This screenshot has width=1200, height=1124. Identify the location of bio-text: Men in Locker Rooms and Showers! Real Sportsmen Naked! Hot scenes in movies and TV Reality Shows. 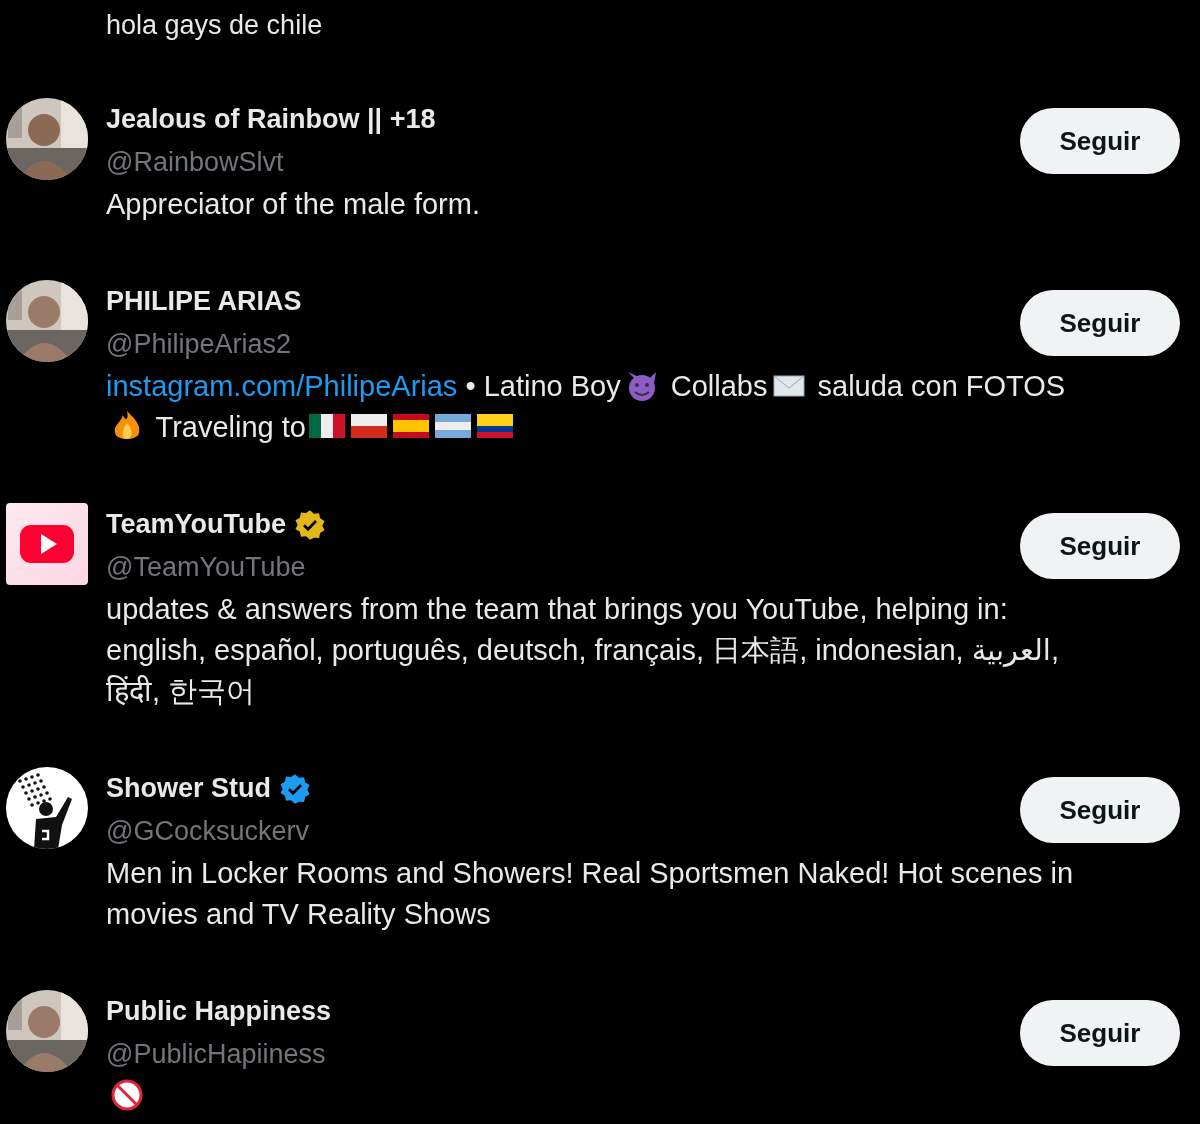
(590, 894).